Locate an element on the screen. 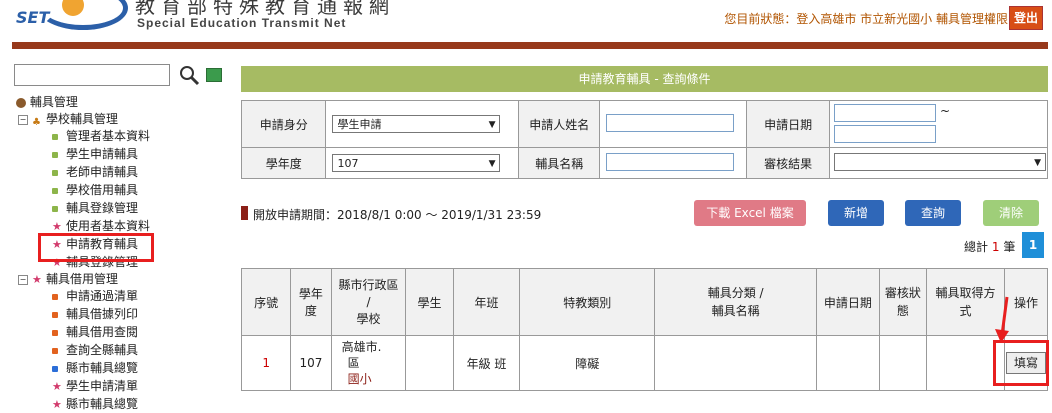 Image resolution: width=1052 pixels, height=413 pixels. login-status: 您目前狀態：登入高雄市 市立新光國小 輔具管理權限 is located at coordinates (866, 19).